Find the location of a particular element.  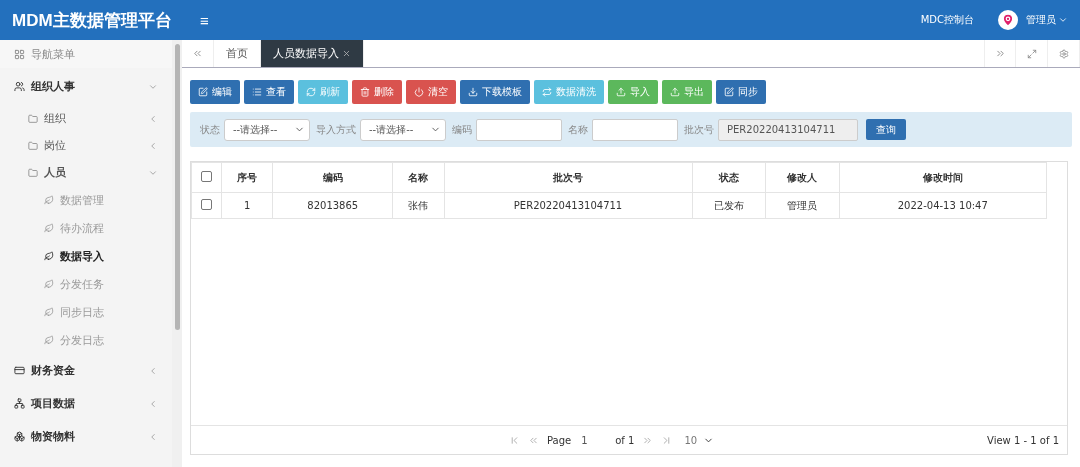

expand-icon is located at coordinates (1031, 53).